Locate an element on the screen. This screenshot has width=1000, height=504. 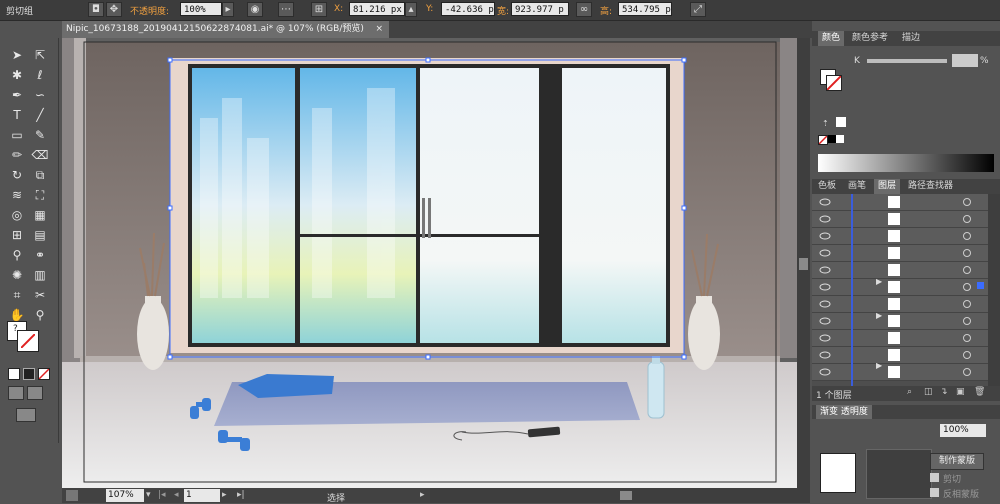
column-graph-tool-icon: ▥ is located at coordinates (40, 275).